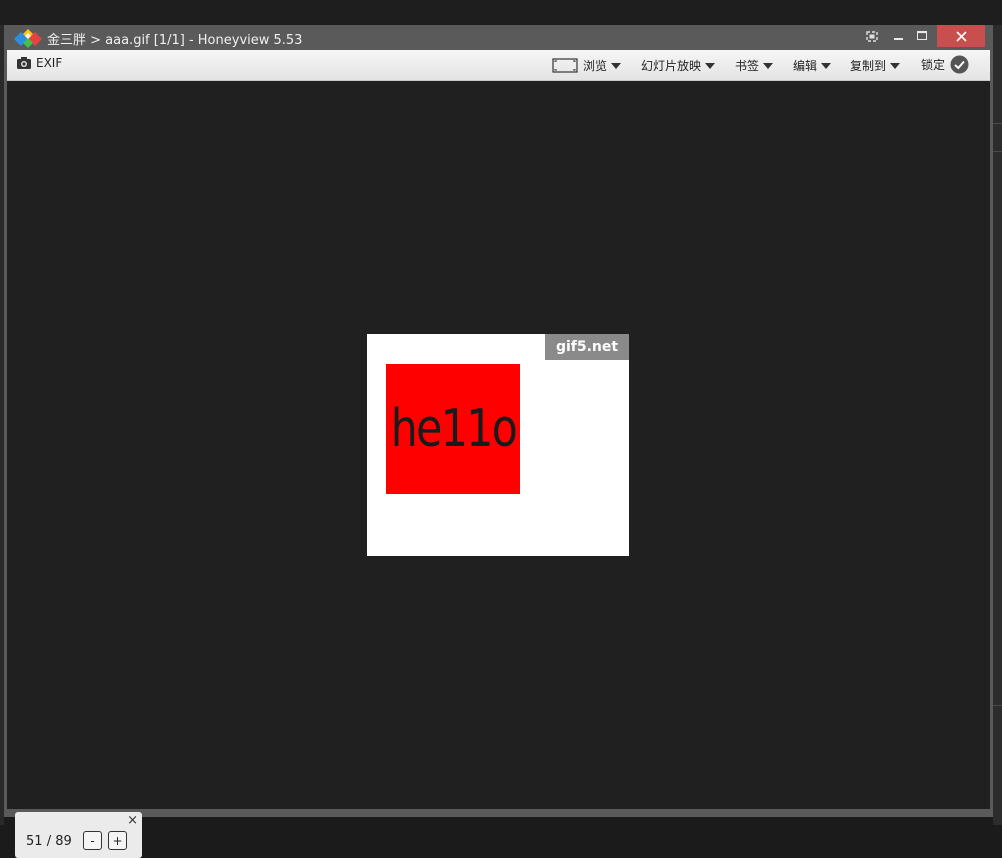  I want to click on slideshow-menu: 幻灯片放映, so click(678, 65).